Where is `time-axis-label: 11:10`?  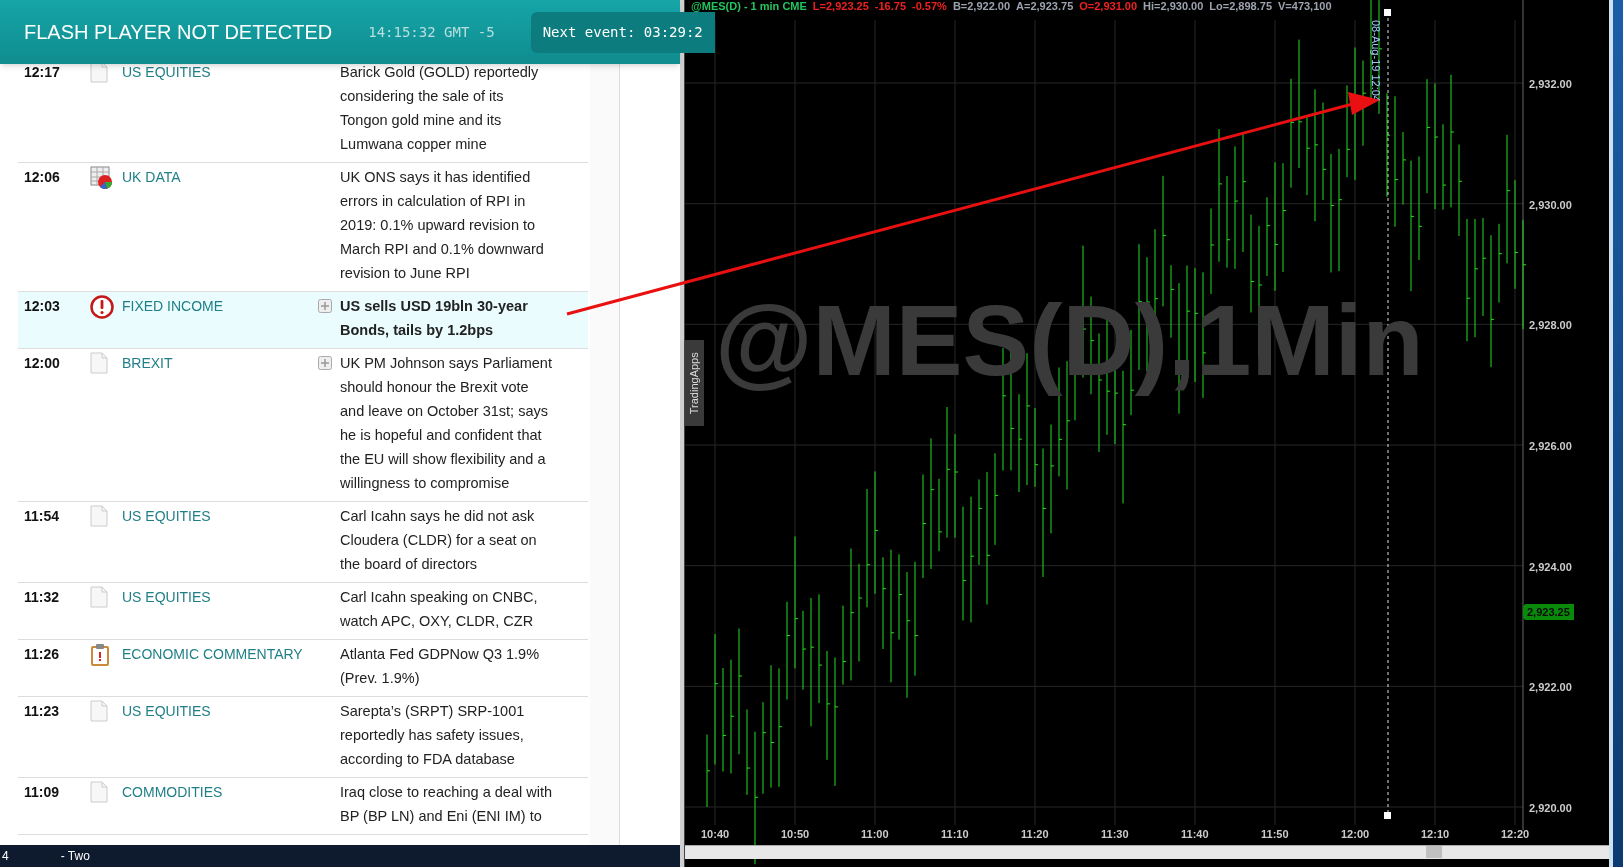
time-axis-label: 11:10 is located at coordinates (955, 834).